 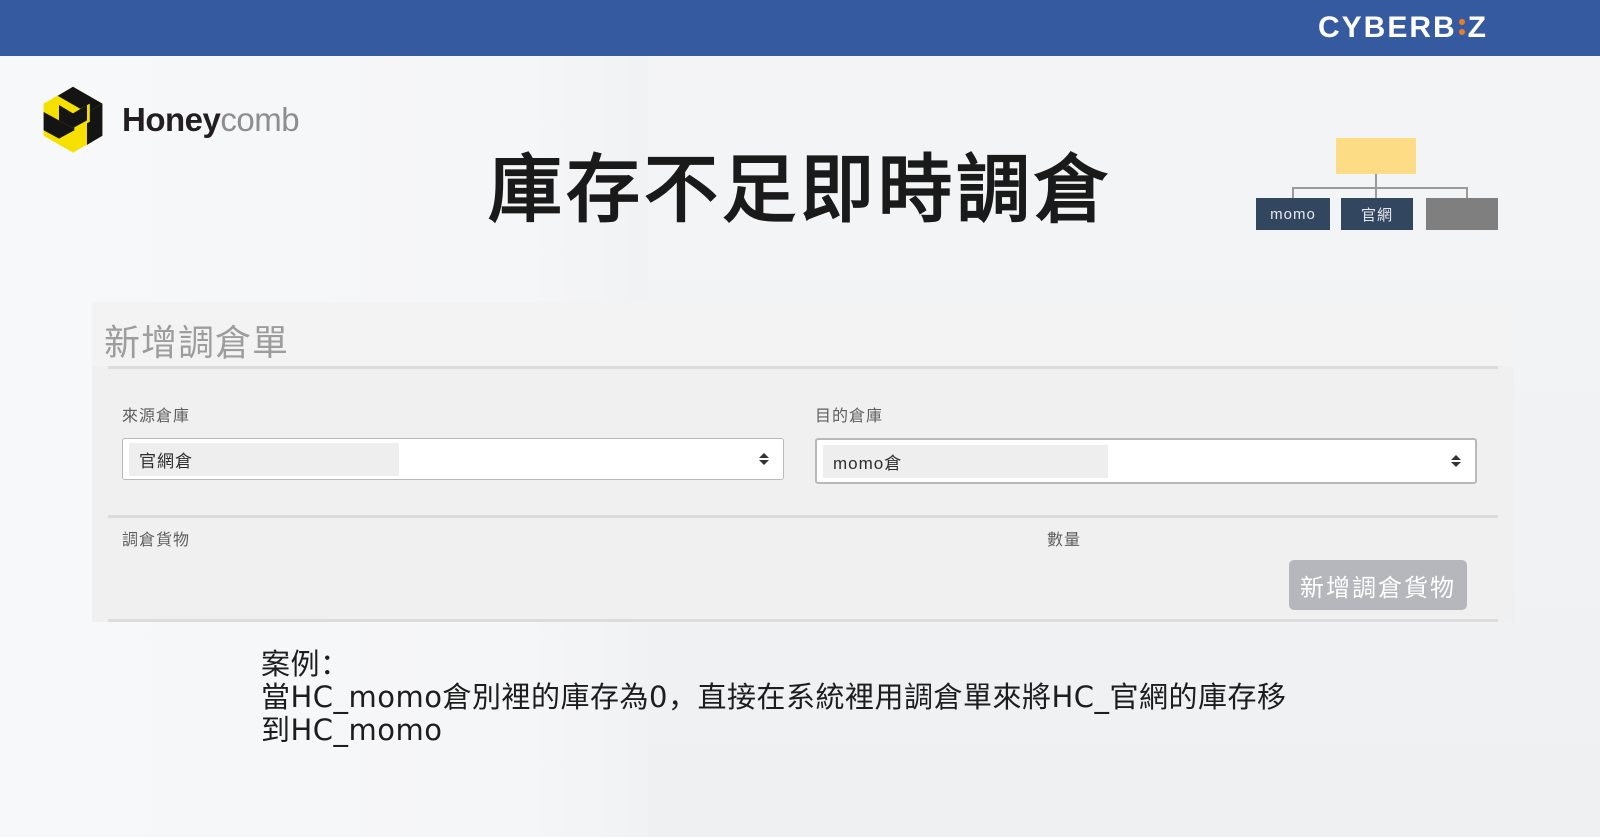 What do you see at coordinates (156, 416) in the screenshot?
I see `source-warehouse-label: 來源倉庫` at bounding box center [156, 416].